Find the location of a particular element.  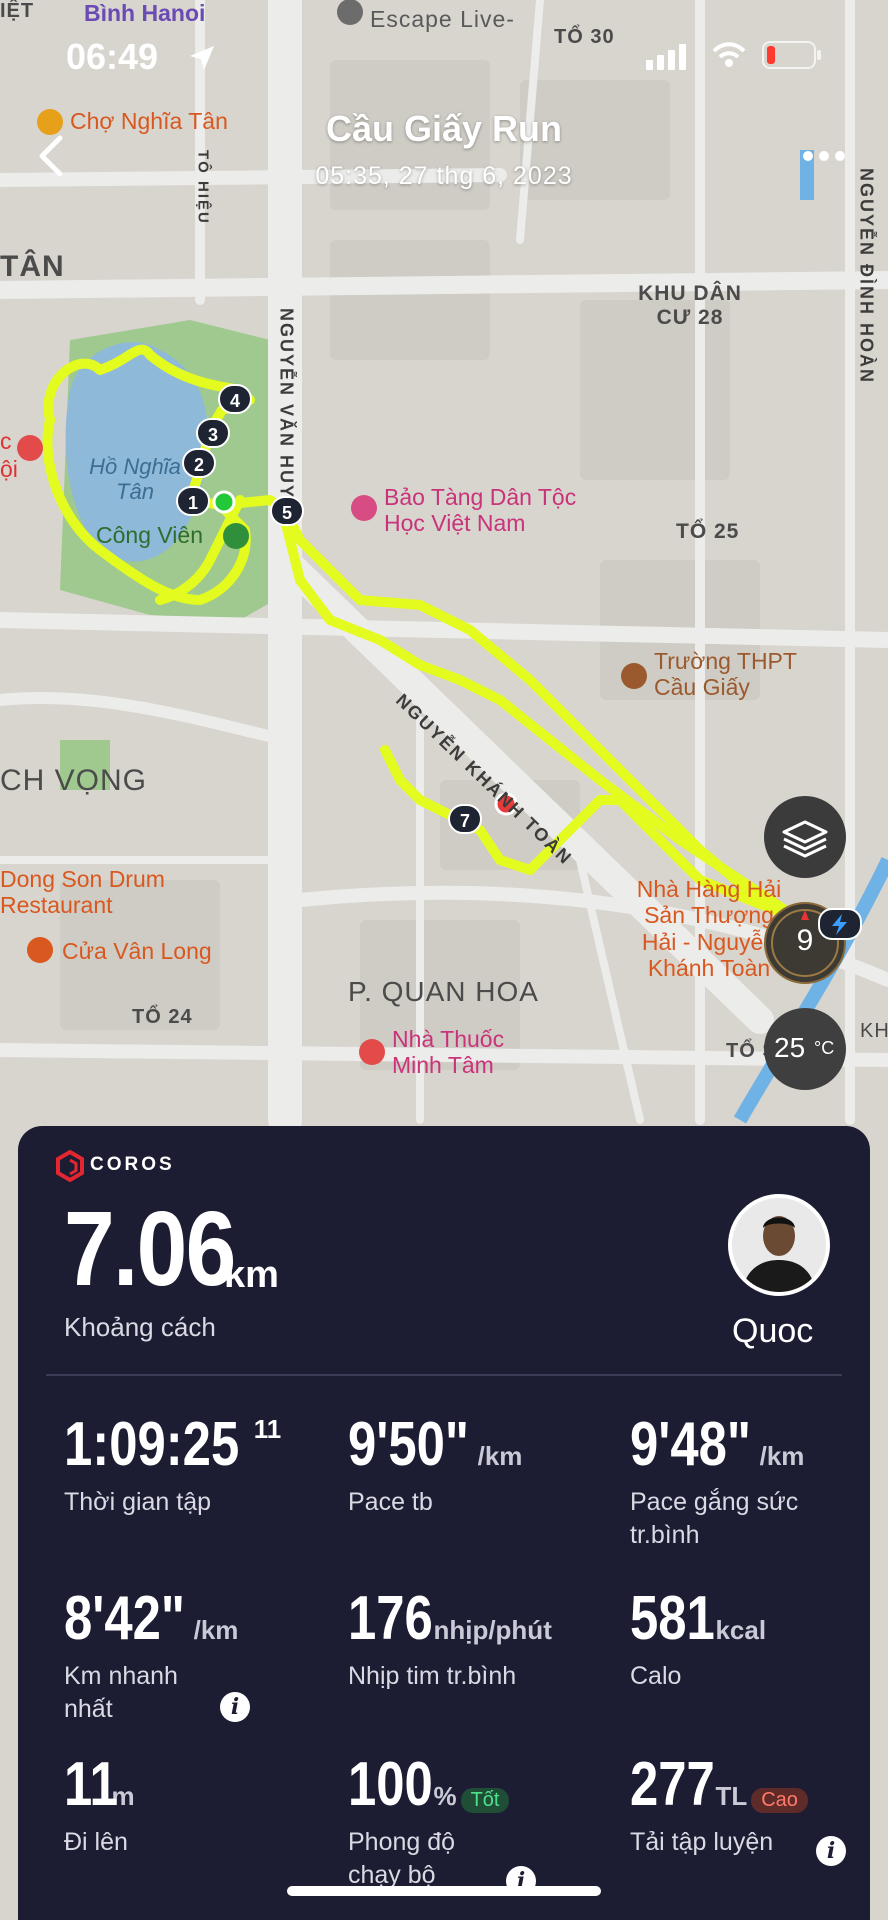

stat-calories: 581kcal Calo is located at coordinates (735, 1640).